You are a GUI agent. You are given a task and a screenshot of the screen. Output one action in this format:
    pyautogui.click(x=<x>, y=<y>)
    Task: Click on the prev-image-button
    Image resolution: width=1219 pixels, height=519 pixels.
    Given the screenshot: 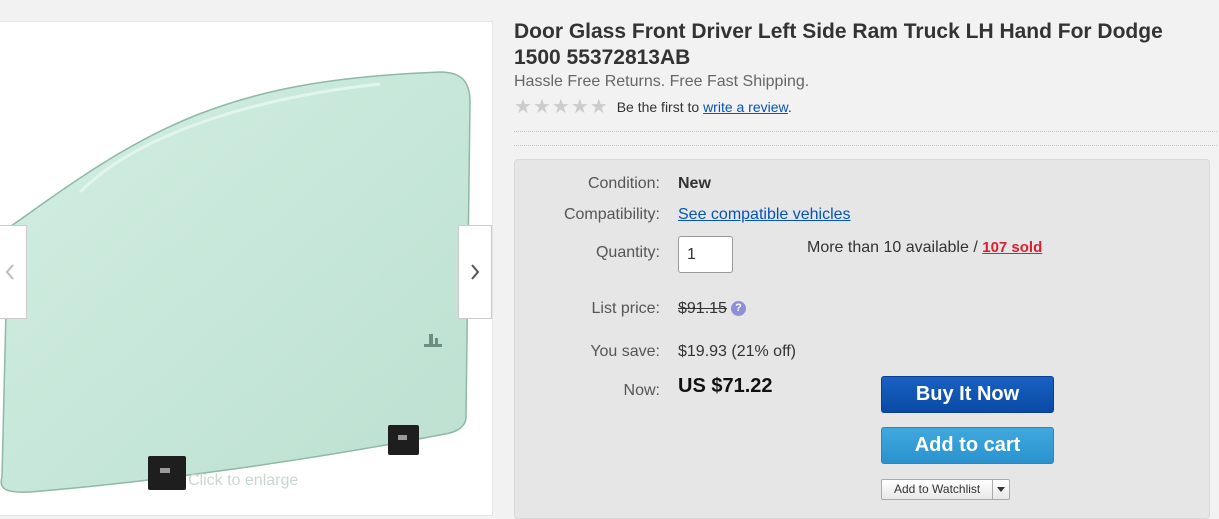 What is the action you would take?
    pyautogui.click(x=13, y=272)
    